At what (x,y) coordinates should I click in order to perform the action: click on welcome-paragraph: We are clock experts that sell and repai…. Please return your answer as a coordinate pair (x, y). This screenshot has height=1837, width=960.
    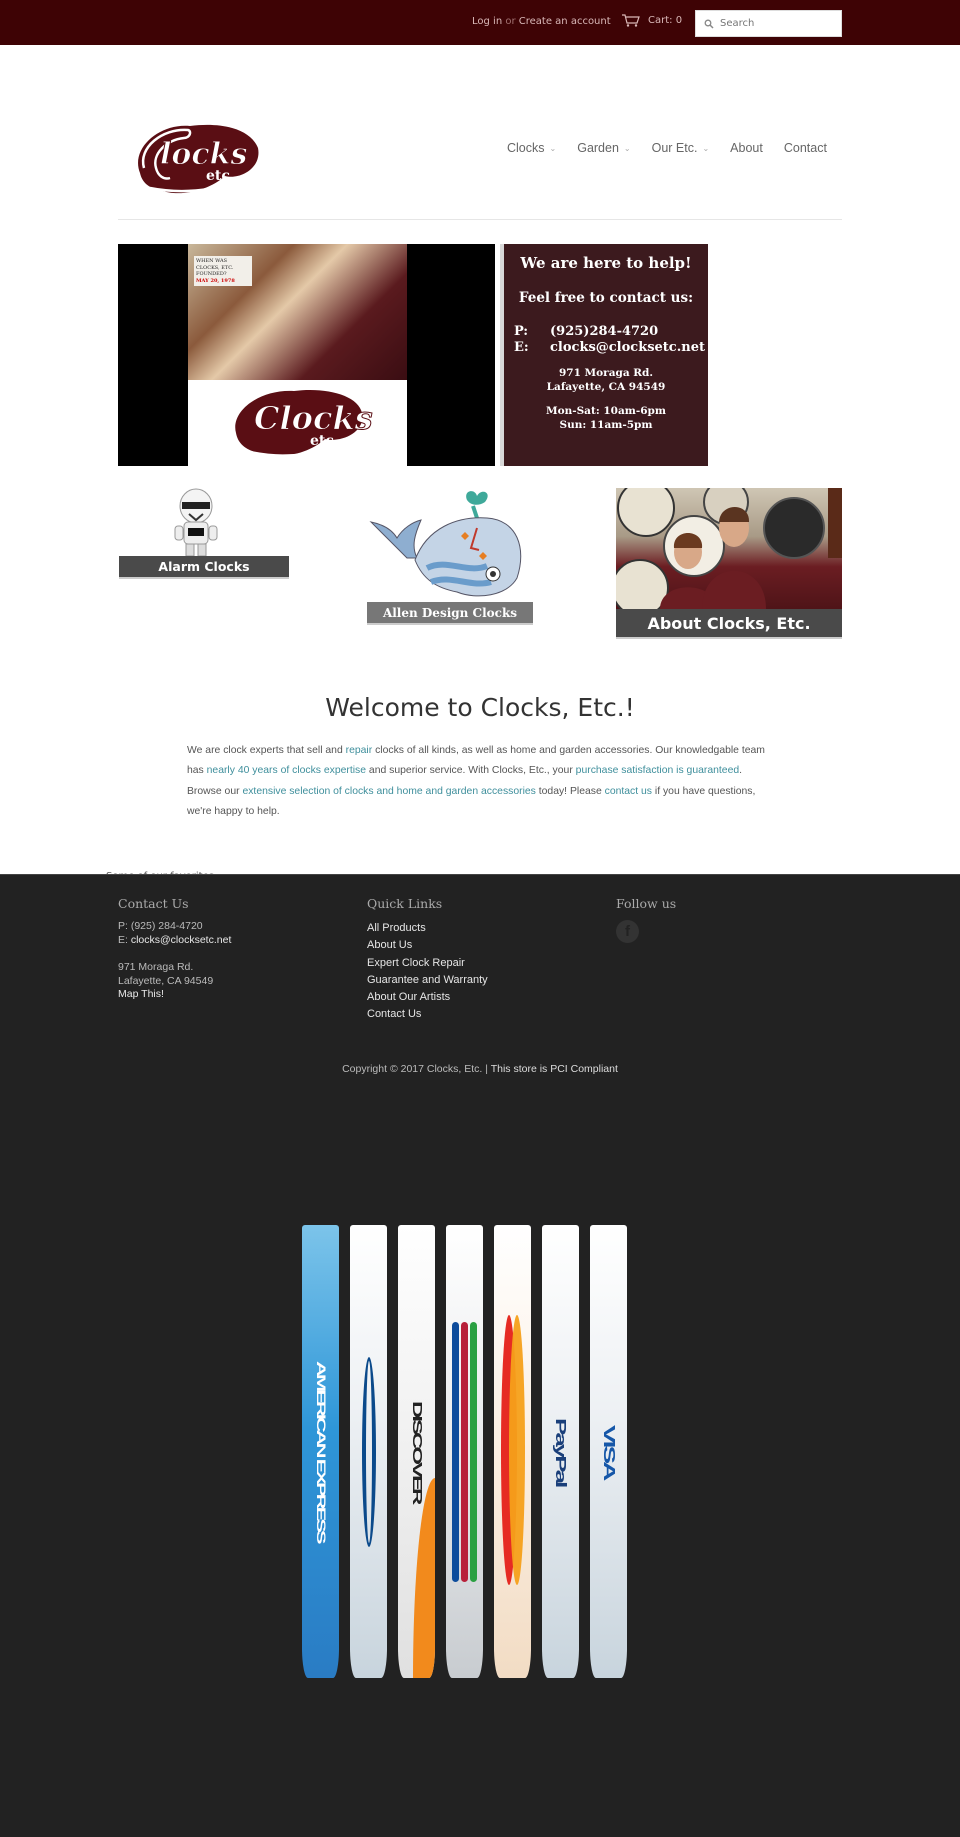
    Looking at the image, I should click on (476, 781).